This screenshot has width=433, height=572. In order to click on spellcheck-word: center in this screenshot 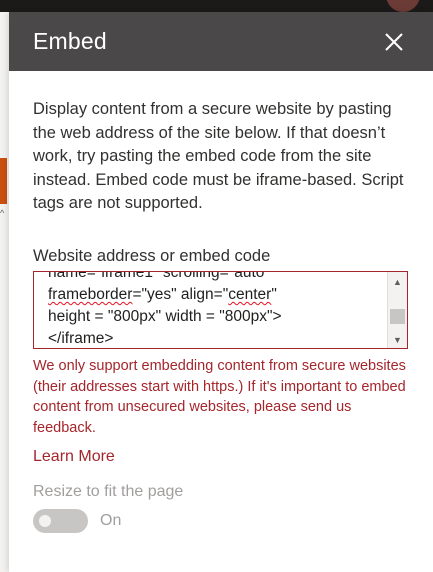, I will do `click(250, 294)`.